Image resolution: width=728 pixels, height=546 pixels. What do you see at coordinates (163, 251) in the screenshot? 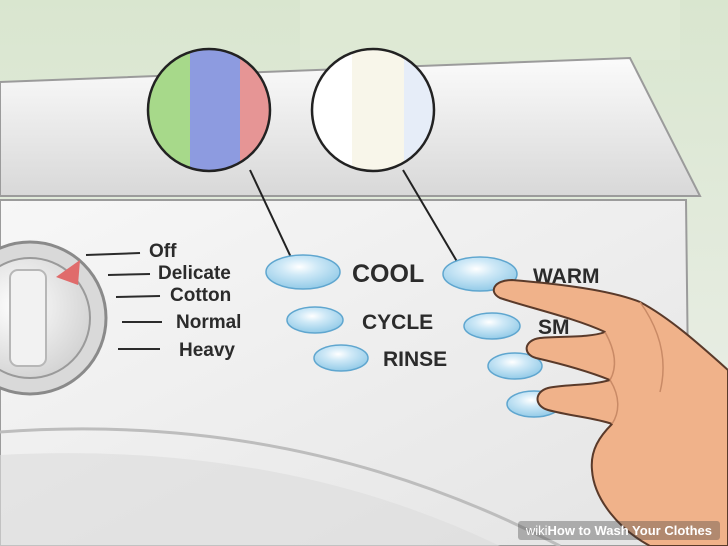
I see `dial-label-off: Off` at bounding box center [163, 251].